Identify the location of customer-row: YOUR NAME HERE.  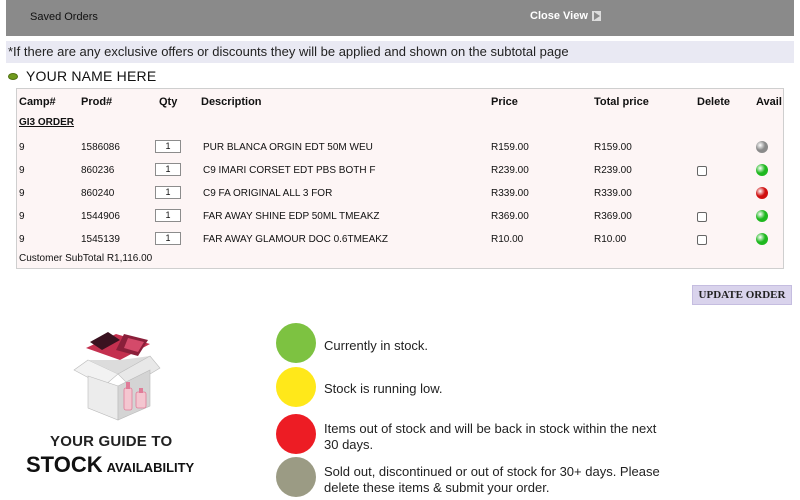
(82, 76).